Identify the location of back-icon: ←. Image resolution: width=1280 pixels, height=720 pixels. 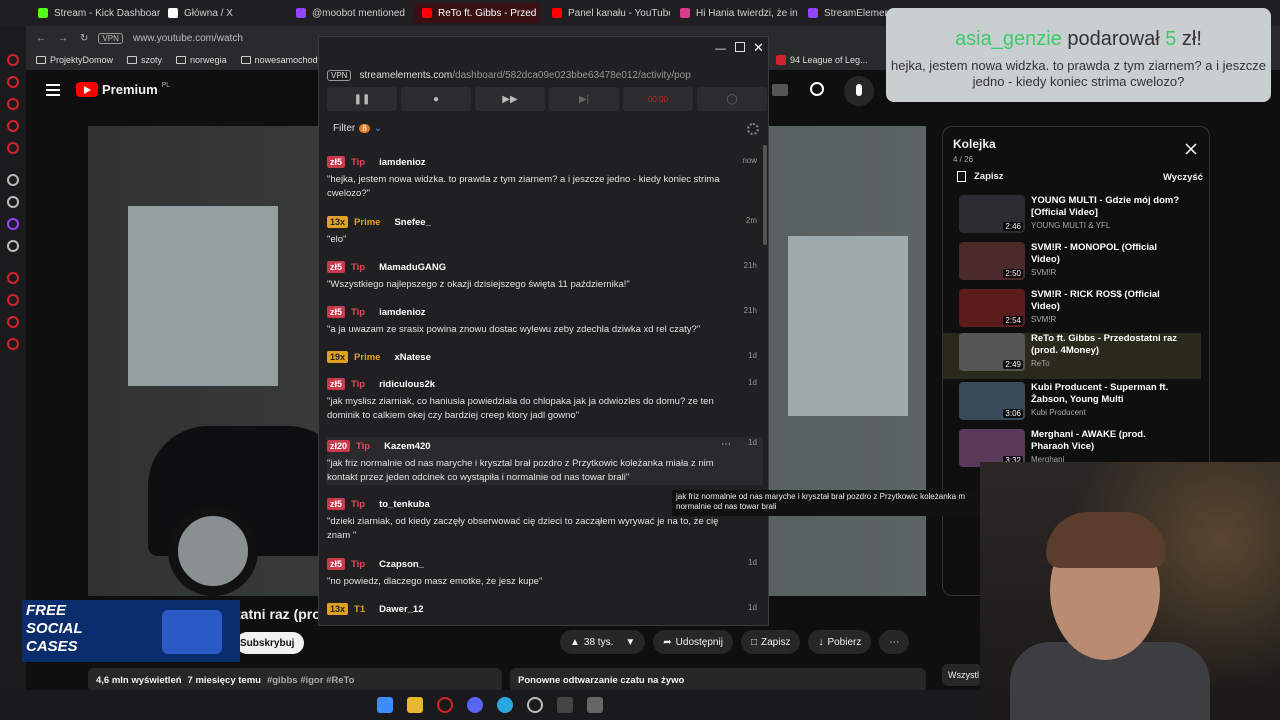
(41, 38).